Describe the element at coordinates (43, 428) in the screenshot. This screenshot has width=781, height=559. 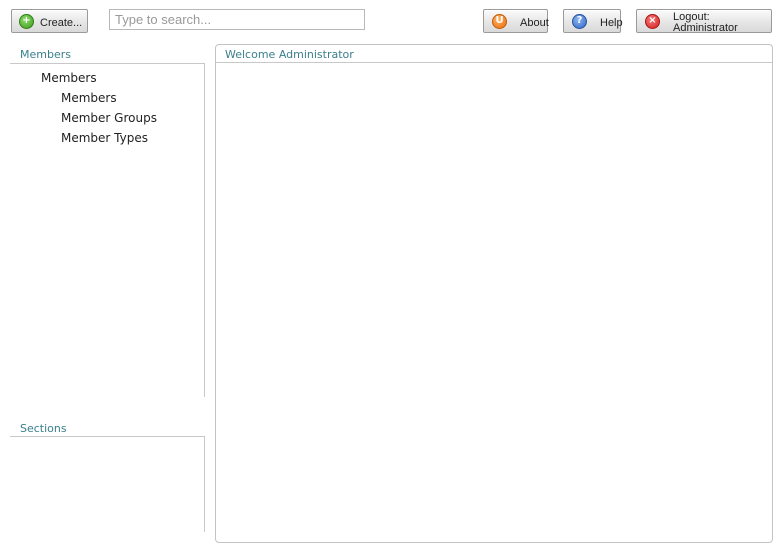
I see `sections-pane-title: Sections` at that location.